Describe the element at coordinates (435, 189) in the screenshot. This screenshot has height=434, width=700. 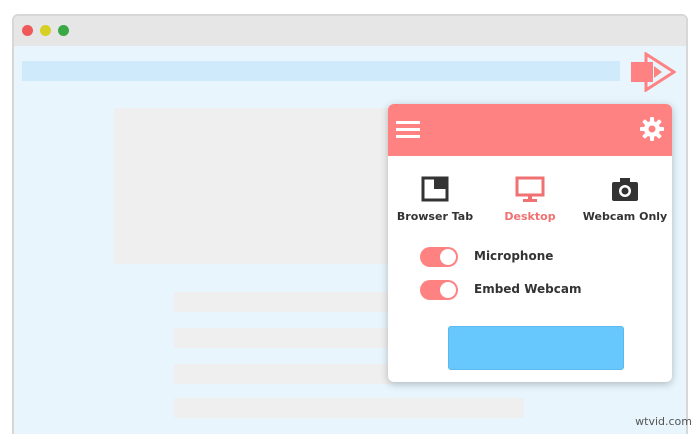
I see `browser-tab-icon` at that location.